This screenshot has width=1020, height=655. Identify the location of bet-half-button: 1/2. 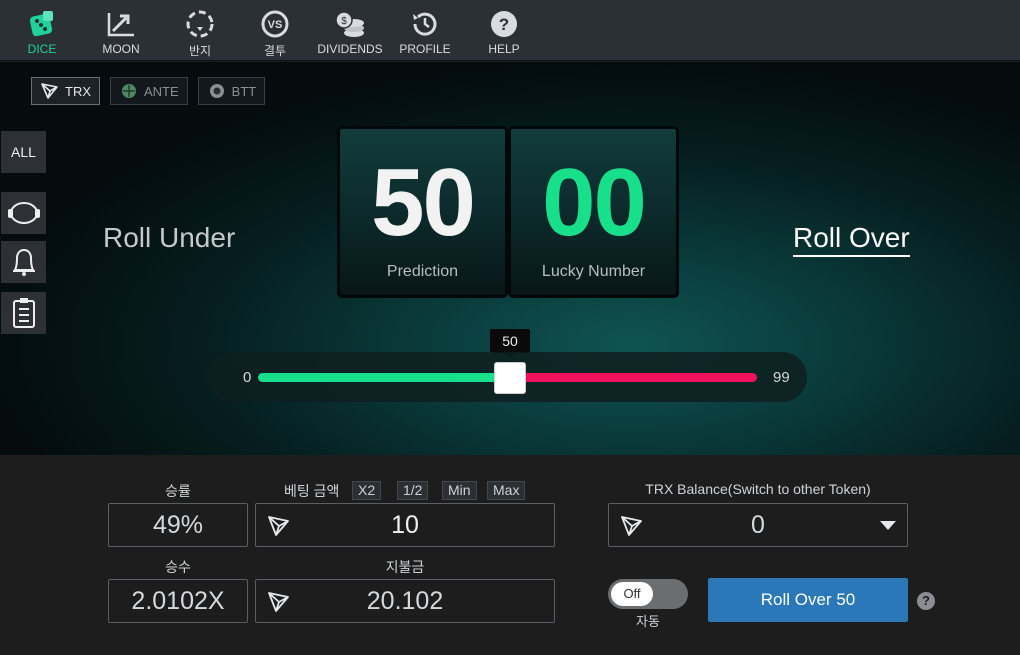
(413, 490).